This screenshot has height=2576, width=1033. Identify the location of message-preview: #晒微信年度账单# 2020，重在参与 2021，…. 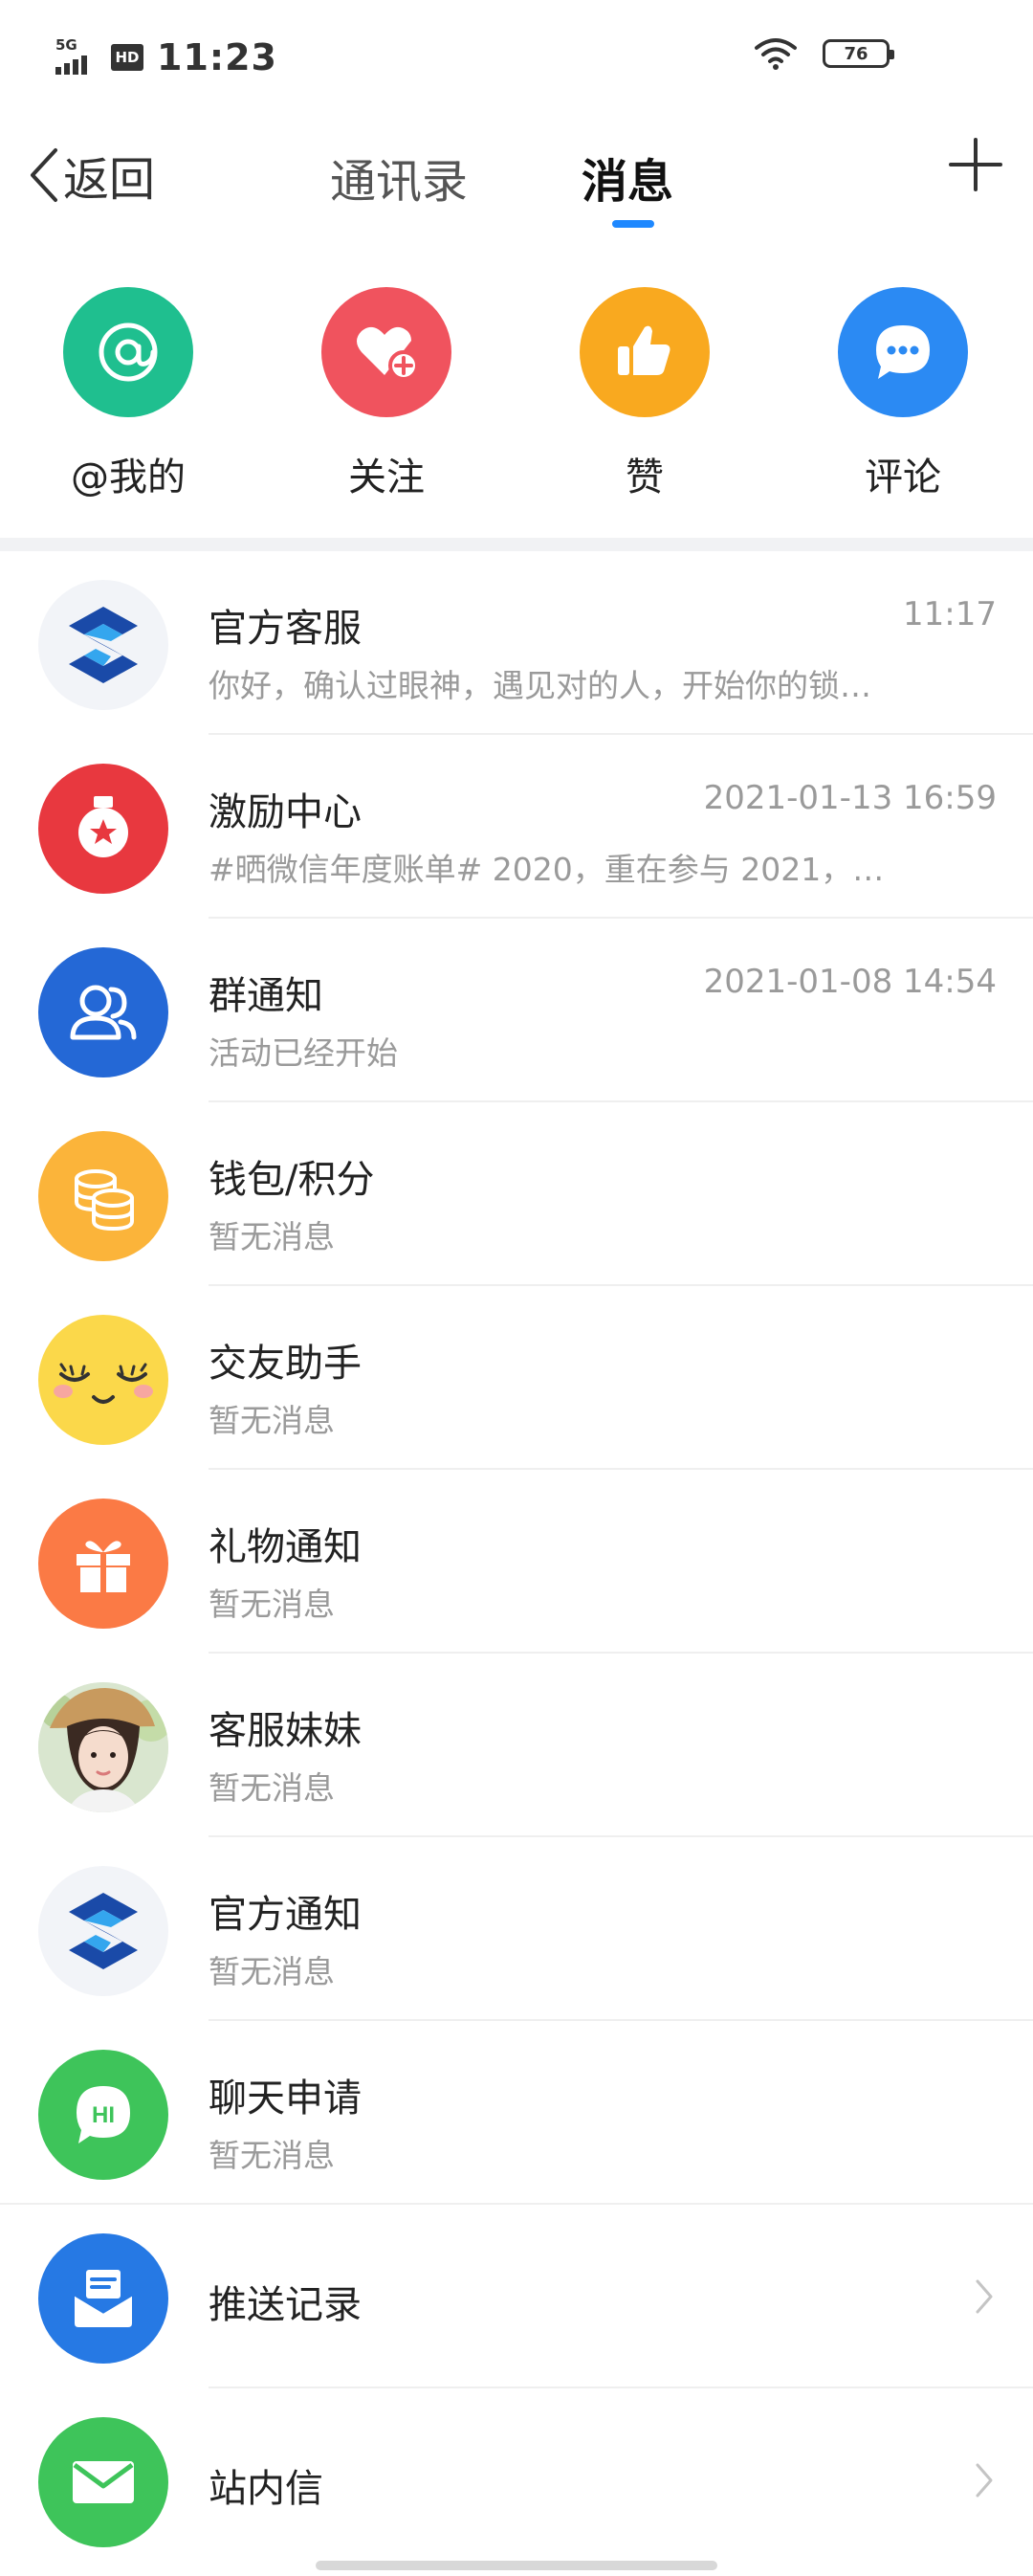
(547, 869).